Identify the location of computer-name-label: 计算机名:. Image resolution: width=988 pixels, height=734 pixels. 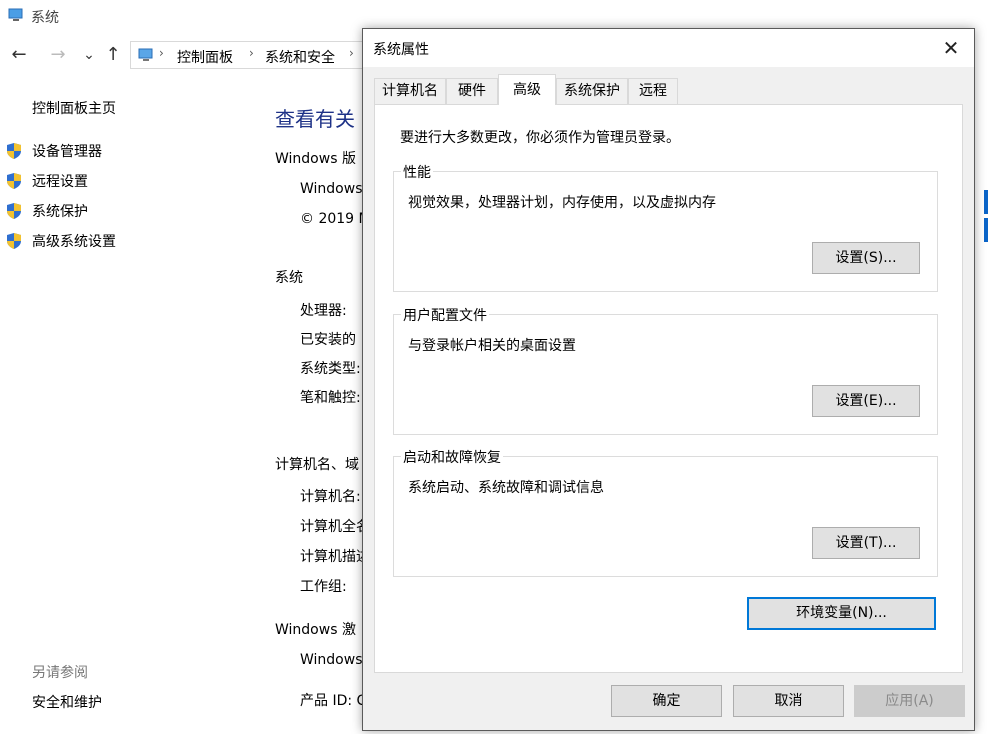
(330, 497).